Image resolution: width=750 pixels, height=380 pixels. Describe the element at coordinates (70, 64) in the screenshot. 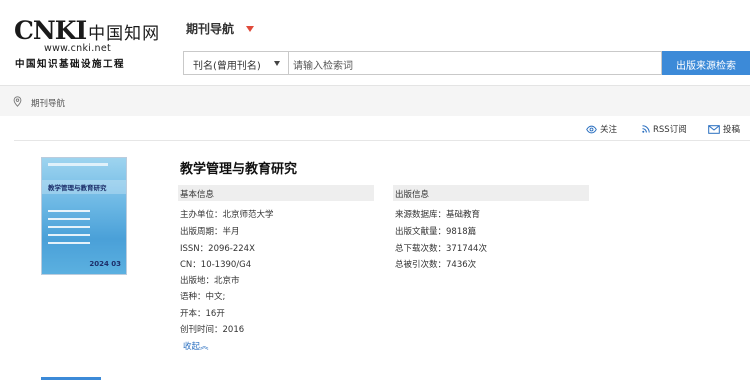

I see `logo-subtitle: 中国知识基础设施工程` at that location.